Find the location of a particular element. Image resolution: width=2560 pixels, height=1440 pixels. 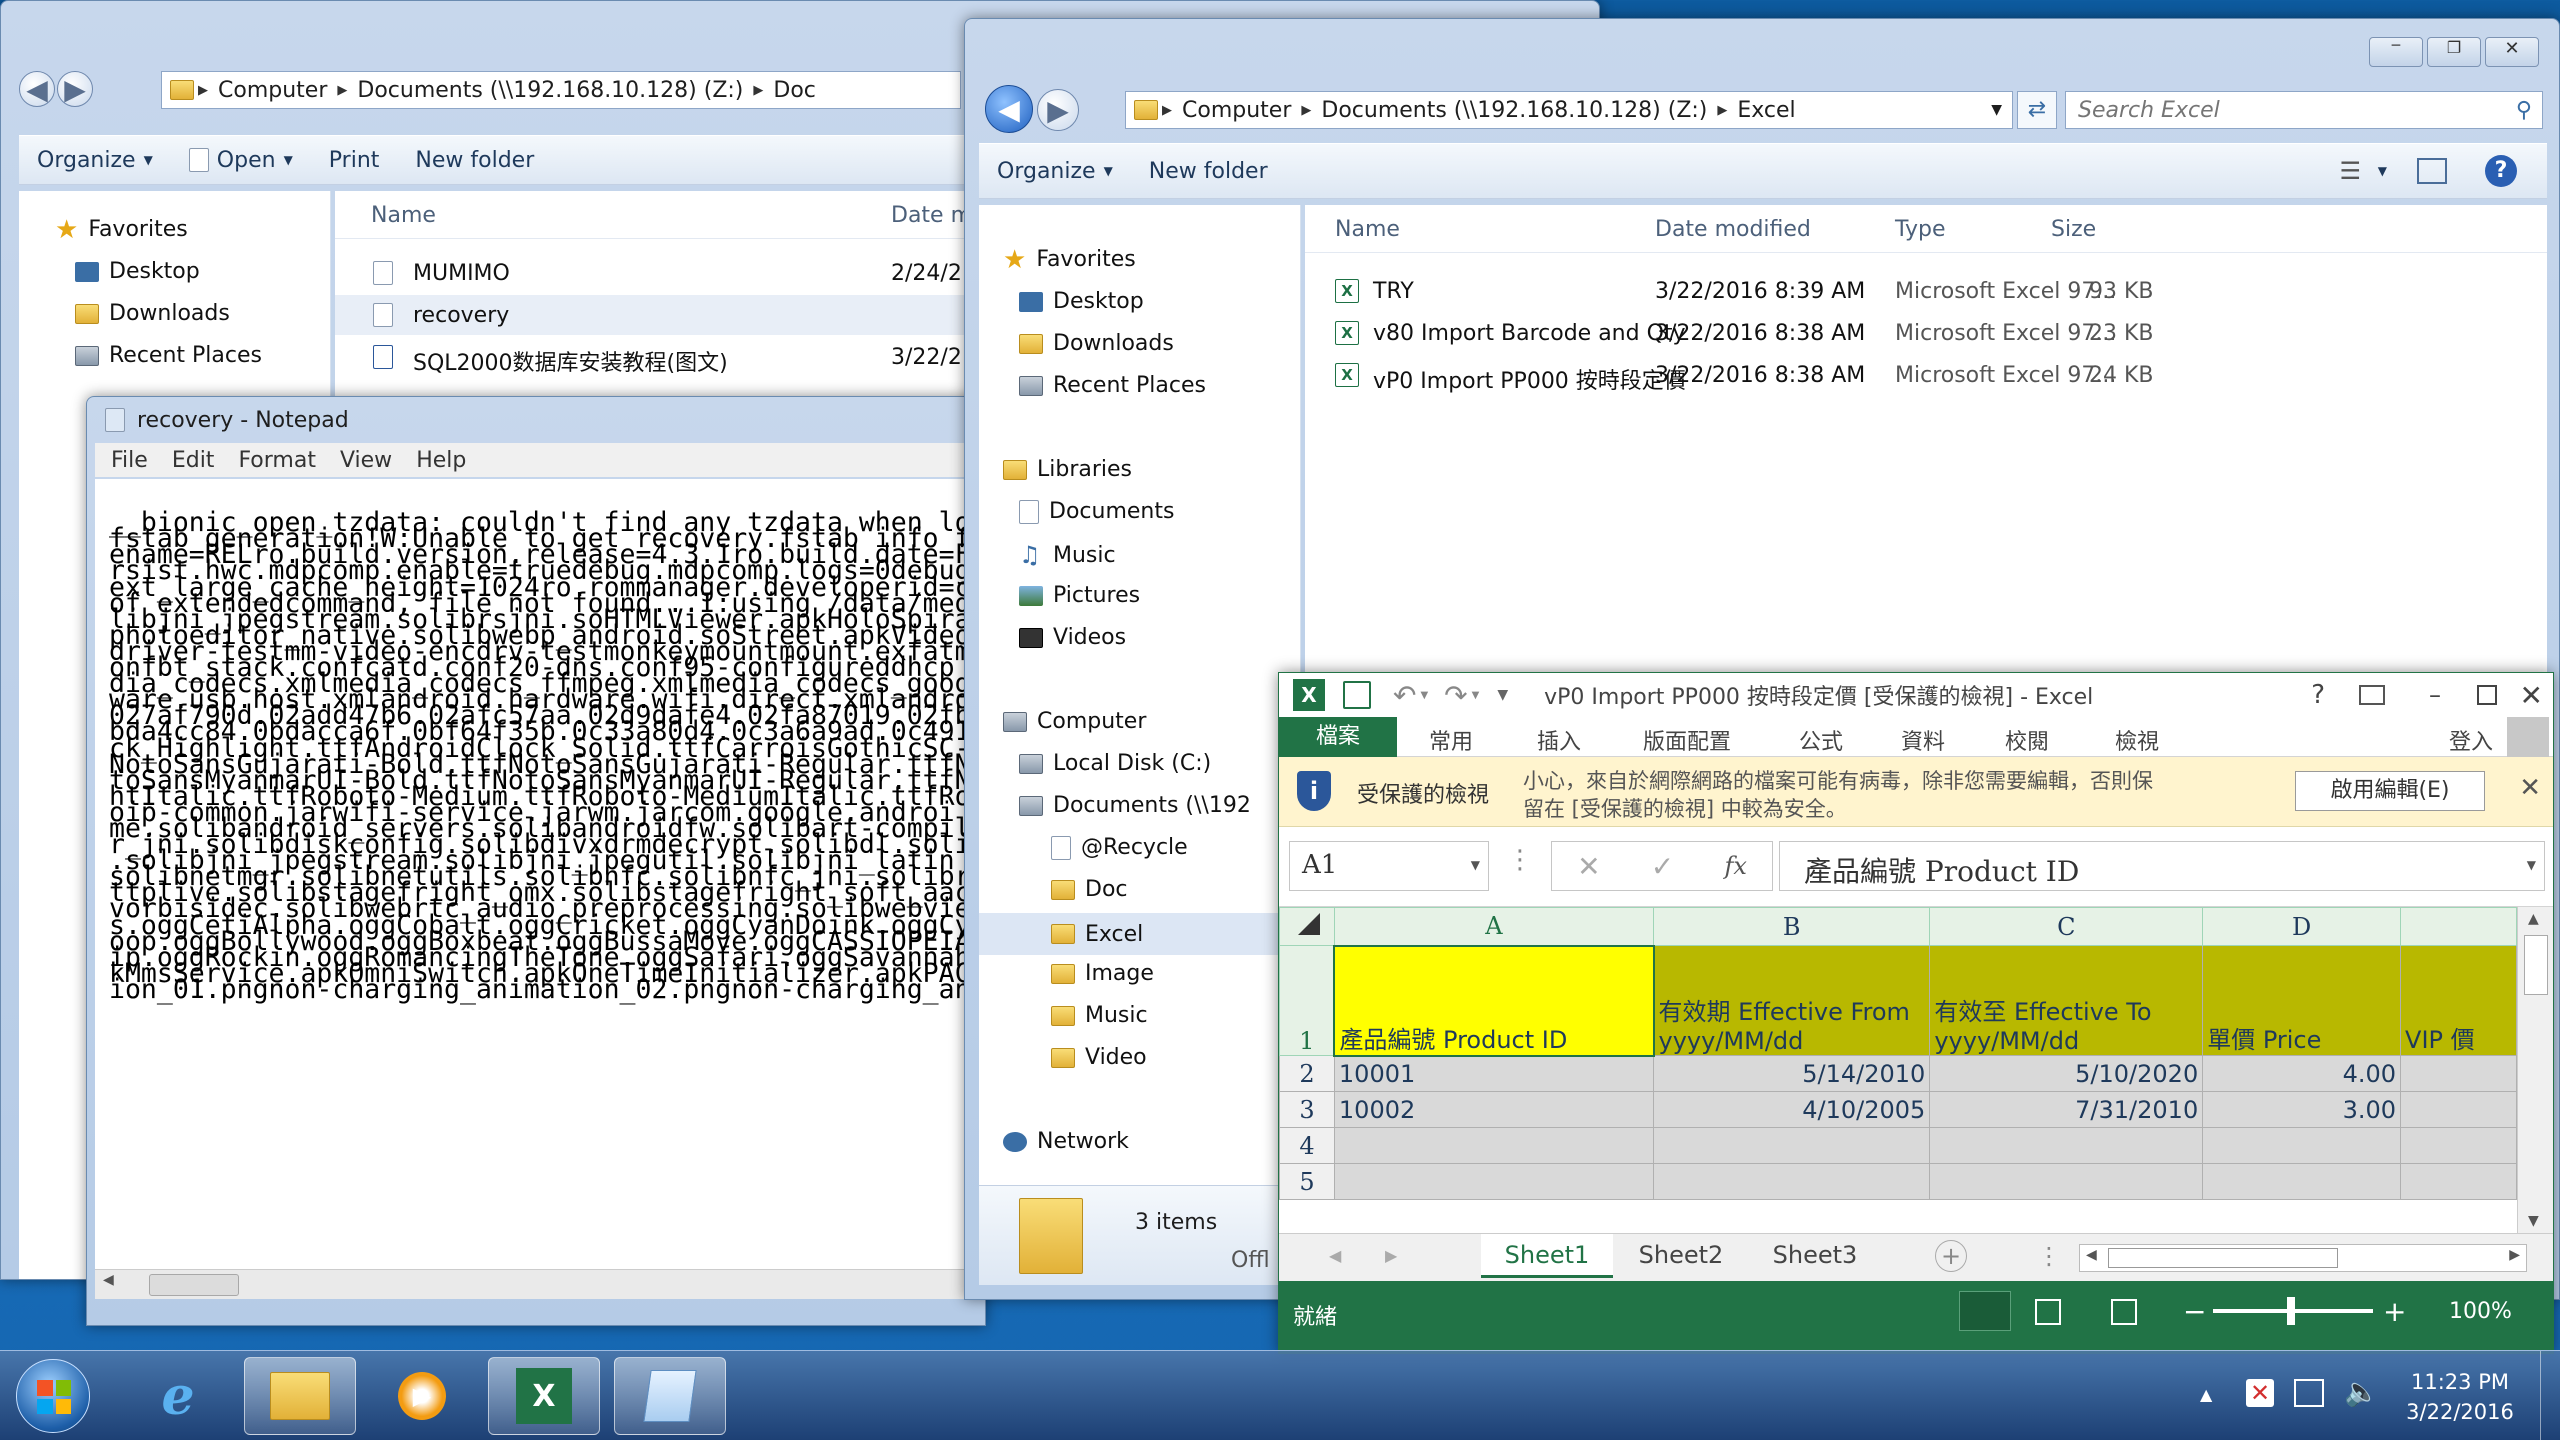

maximize-button: ❐ is located at coordinates (2454, 52).